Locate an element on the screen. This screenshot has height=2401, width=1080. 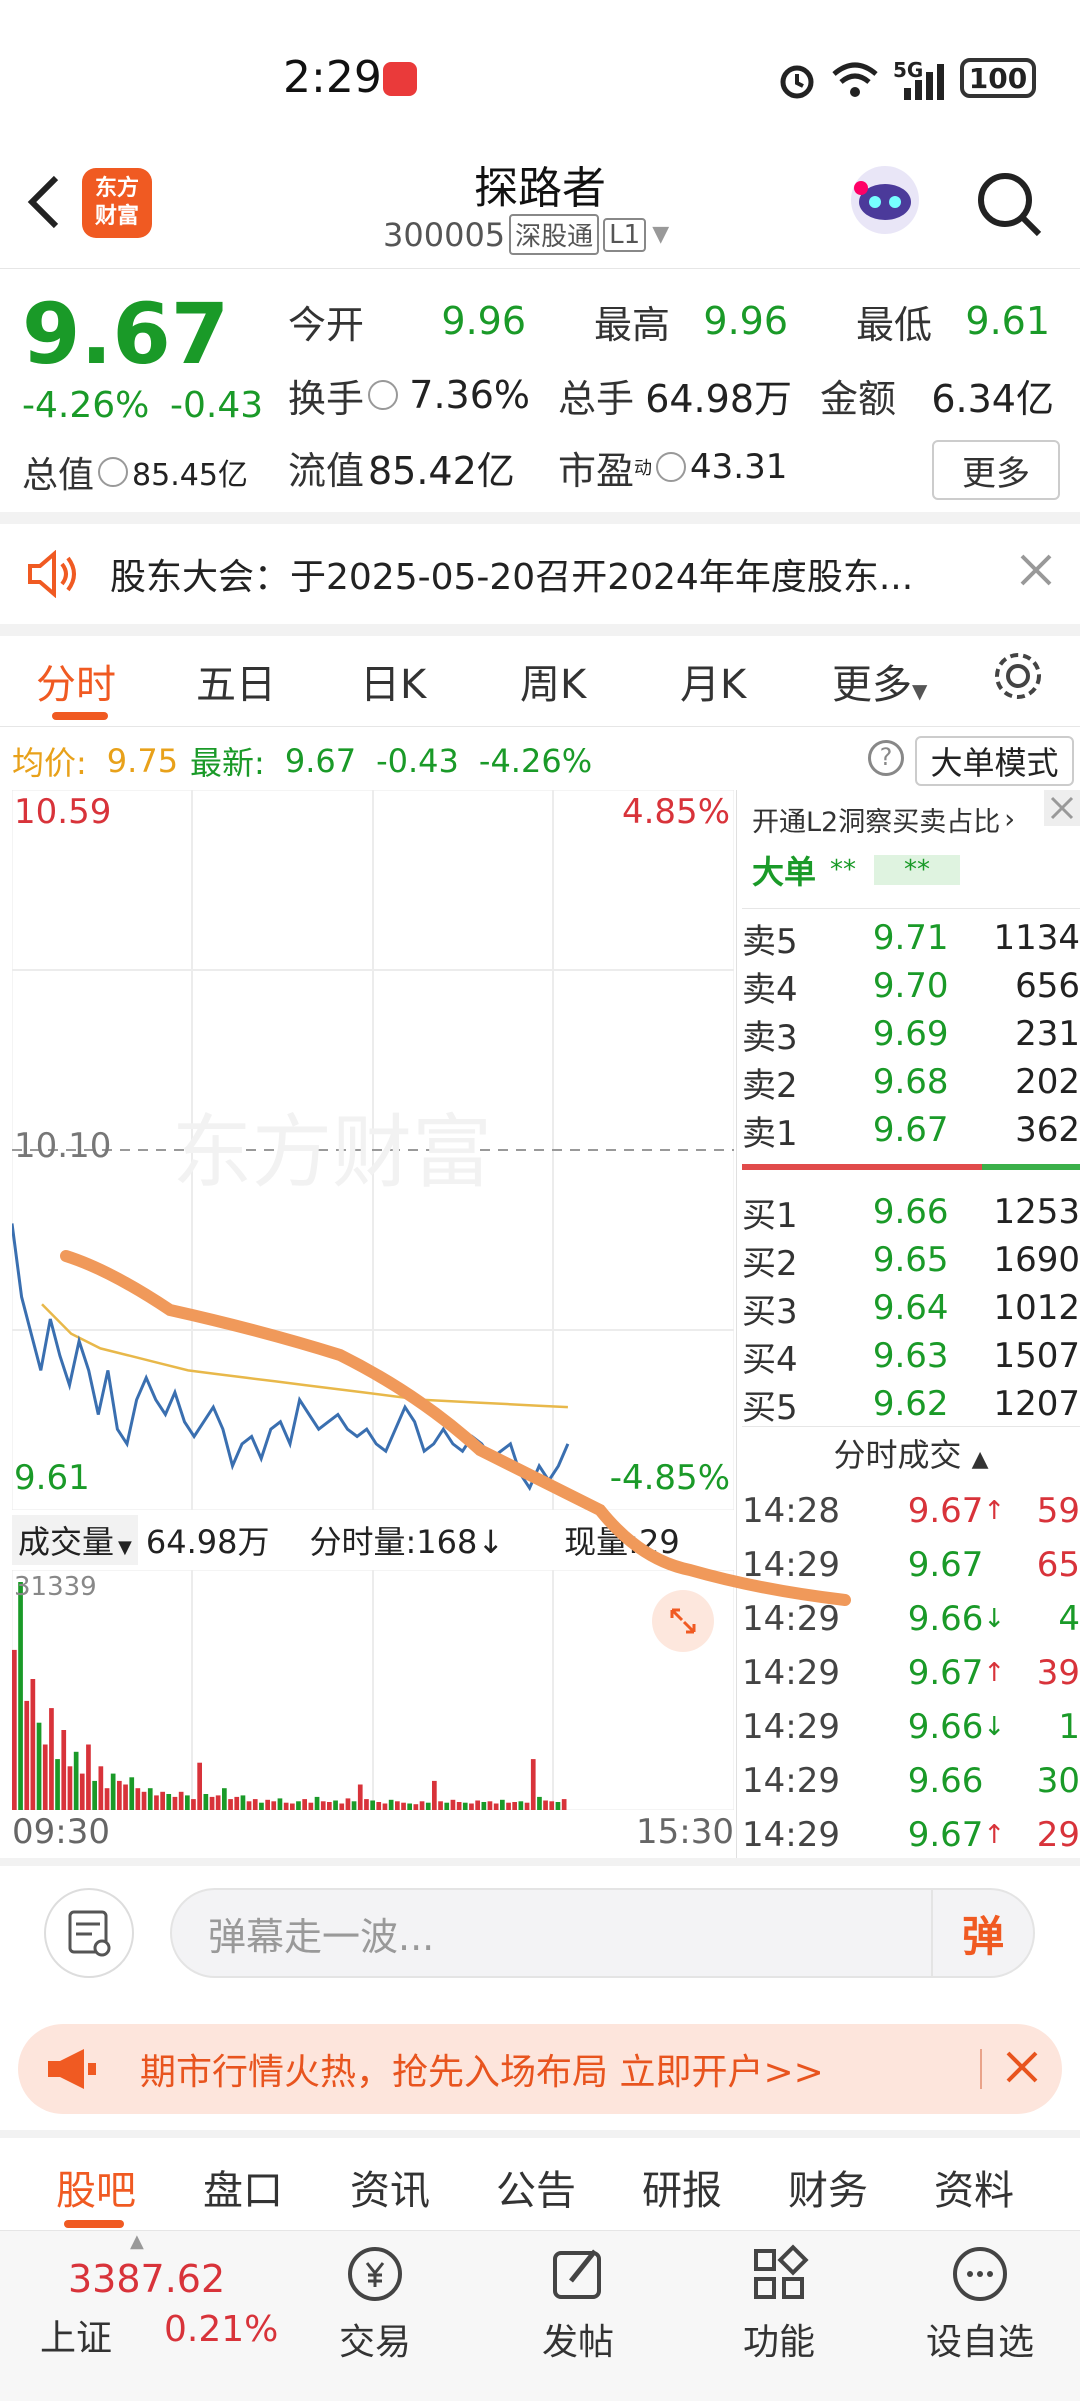
gear-icon is located at coordinates (1018, 676).